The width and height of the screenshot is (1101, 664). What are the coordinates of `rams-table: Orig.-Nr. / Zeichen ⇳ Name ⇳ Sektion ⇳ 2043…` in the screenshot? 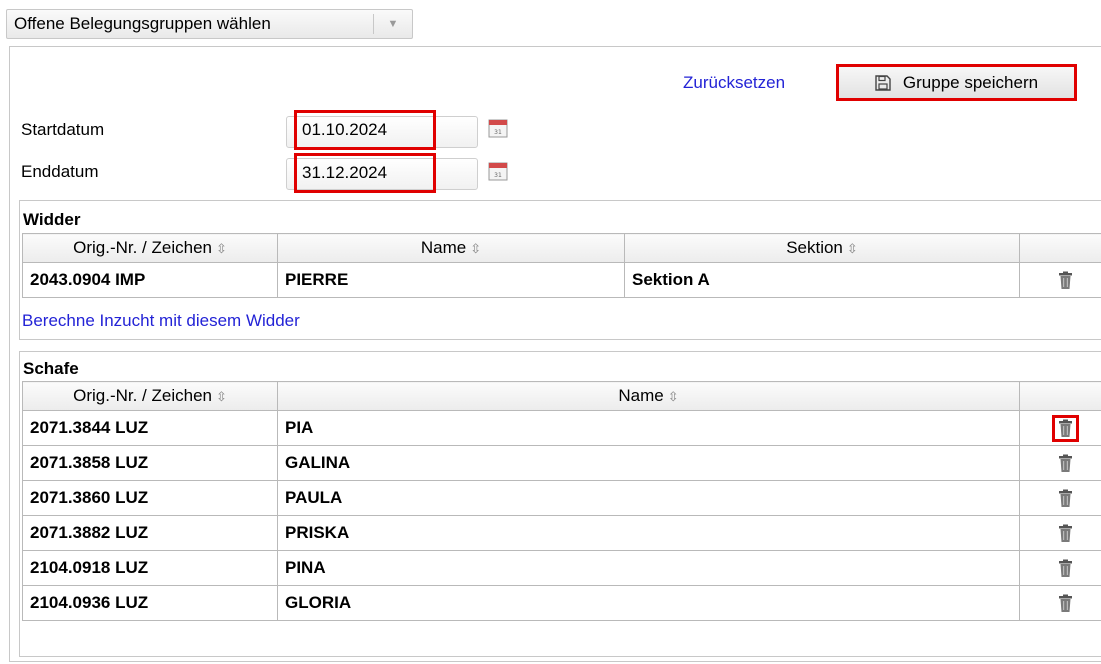 It's located at (561, 265).